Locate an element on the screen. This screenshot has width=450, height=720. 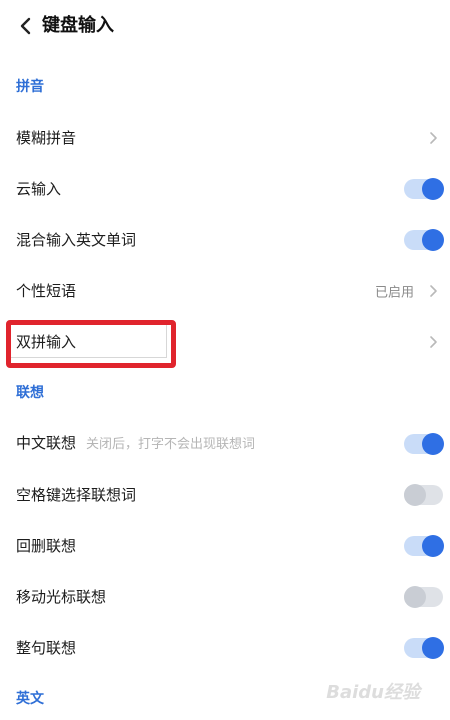
setting-label: 双拼输入 is located at coordinates (46, 341).